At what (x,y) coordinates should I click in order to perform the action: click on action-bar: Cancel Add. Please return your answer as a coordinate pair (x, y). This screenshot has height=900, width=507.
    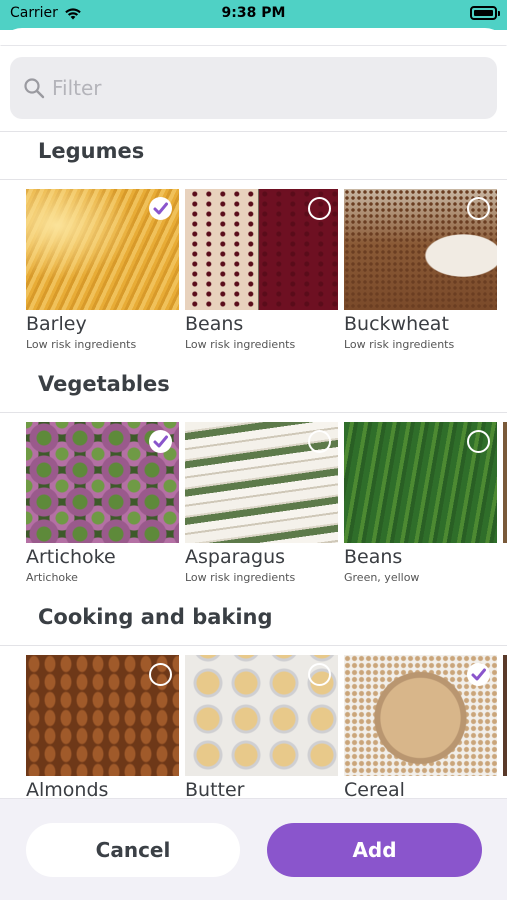
    Looking at the image, I should click on (253, 849).